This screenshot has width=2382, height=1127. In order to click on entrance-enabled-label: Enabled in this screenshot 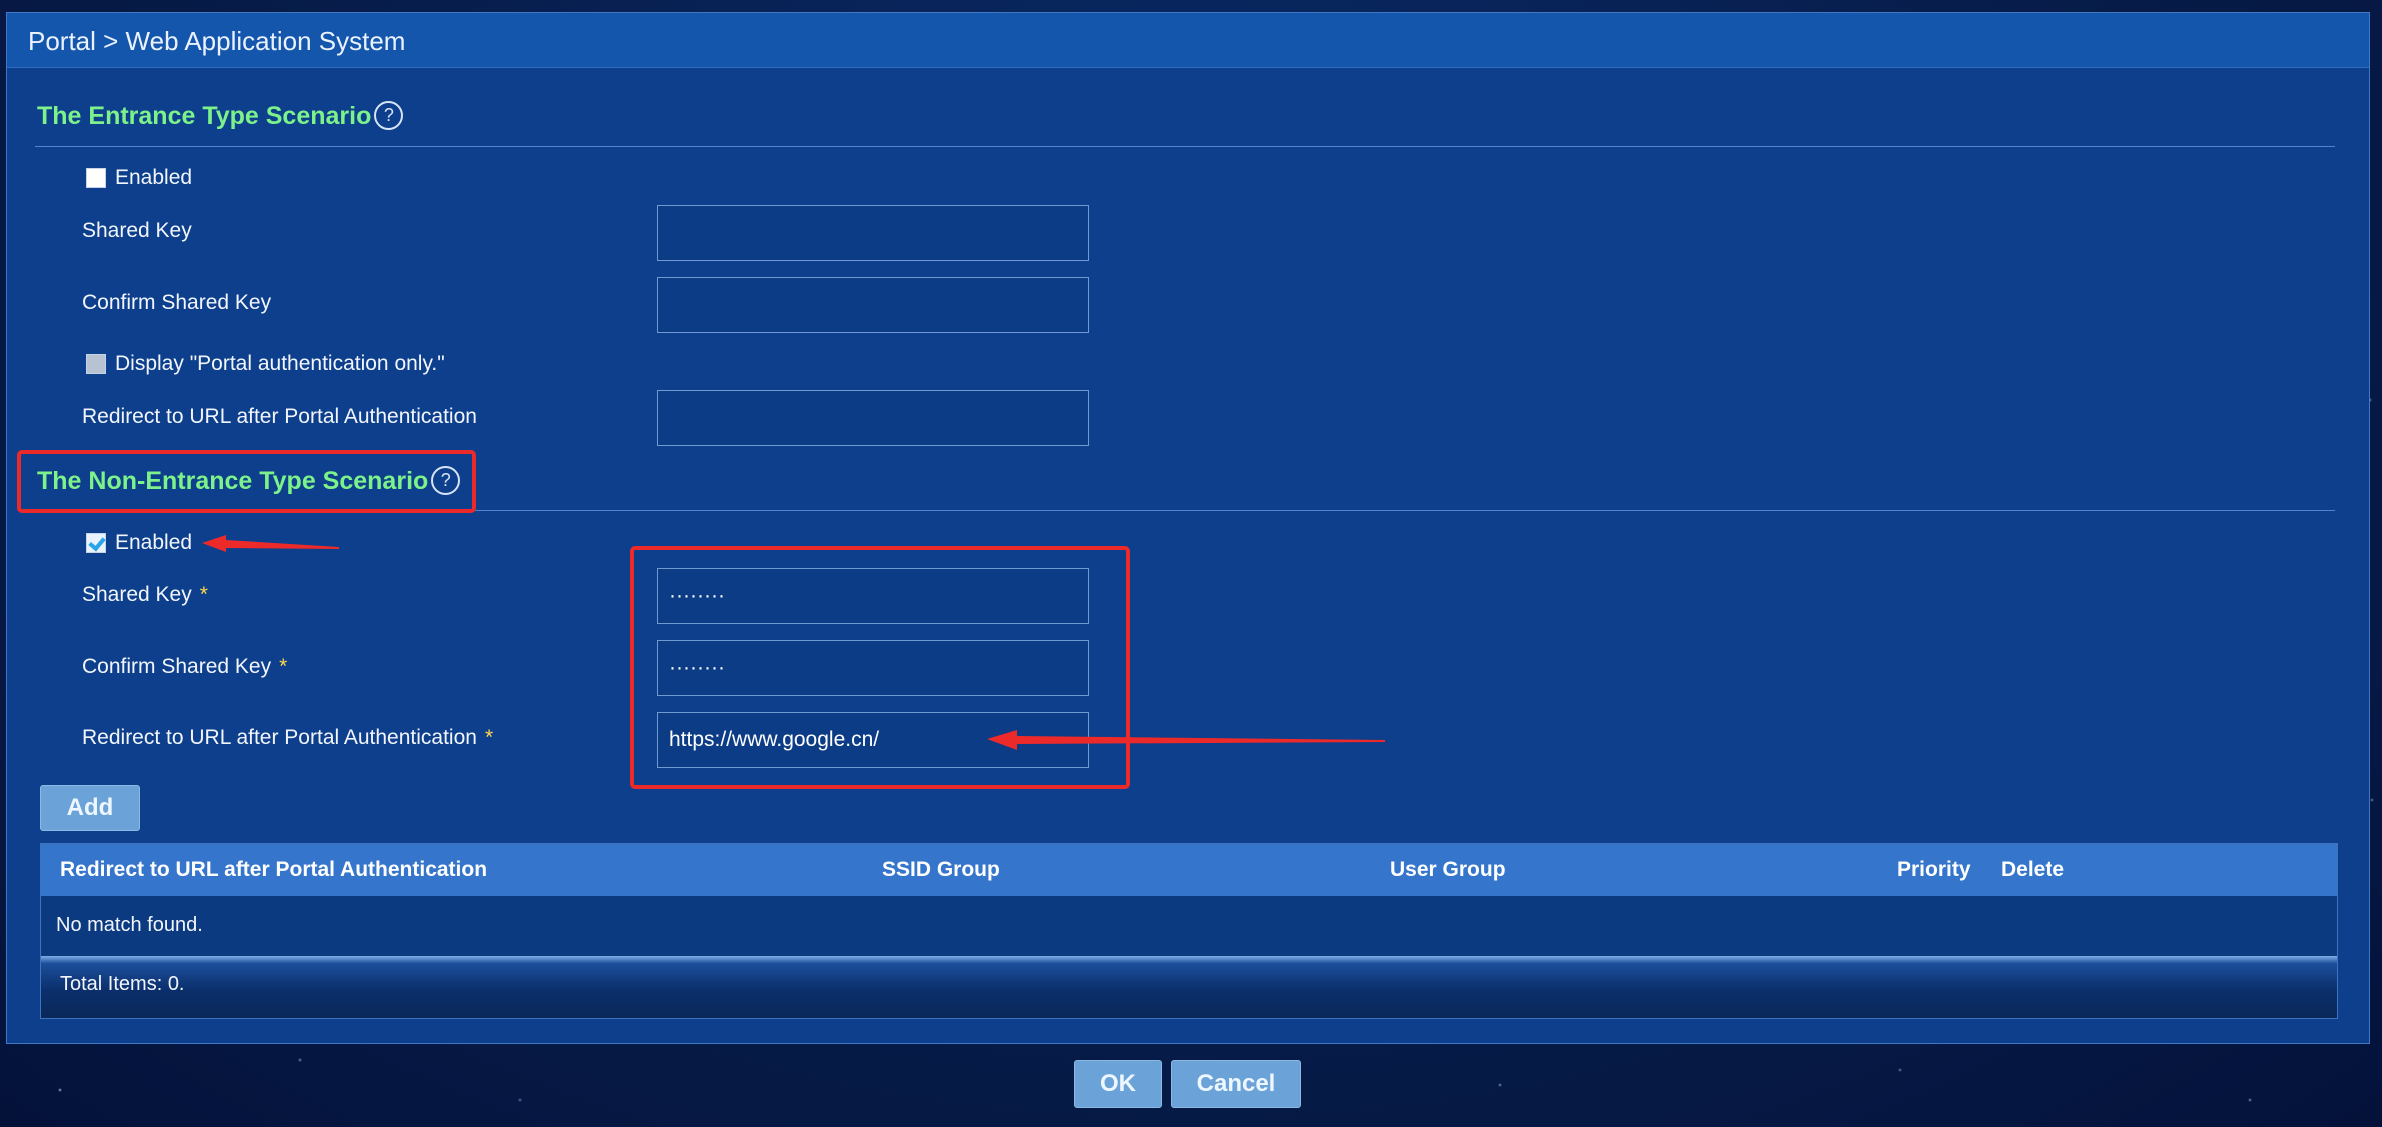, I will do `click(154, 177)`.